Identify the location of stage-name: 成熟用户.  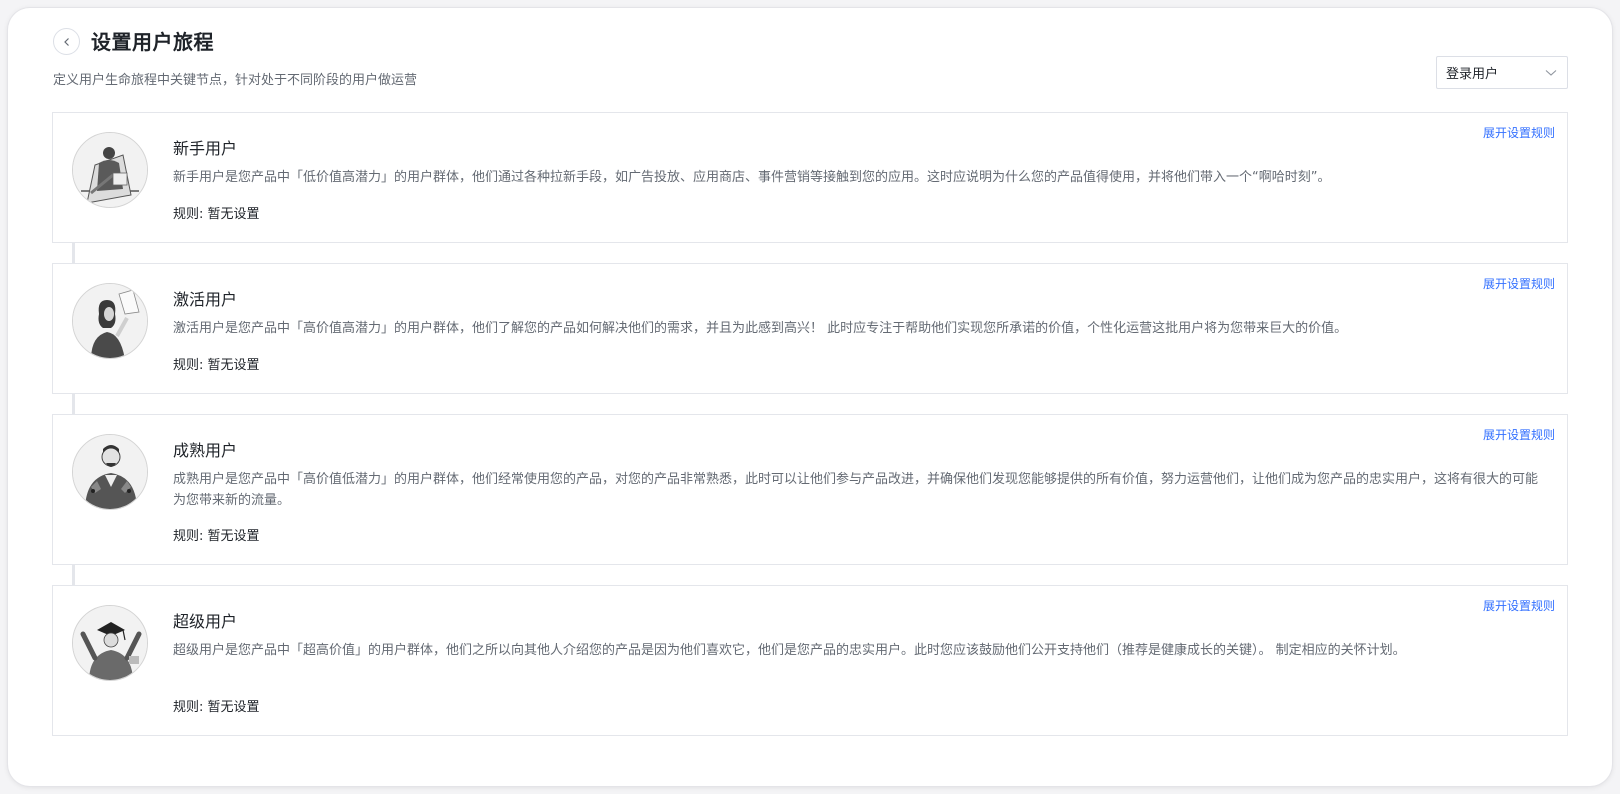
(205, 450).